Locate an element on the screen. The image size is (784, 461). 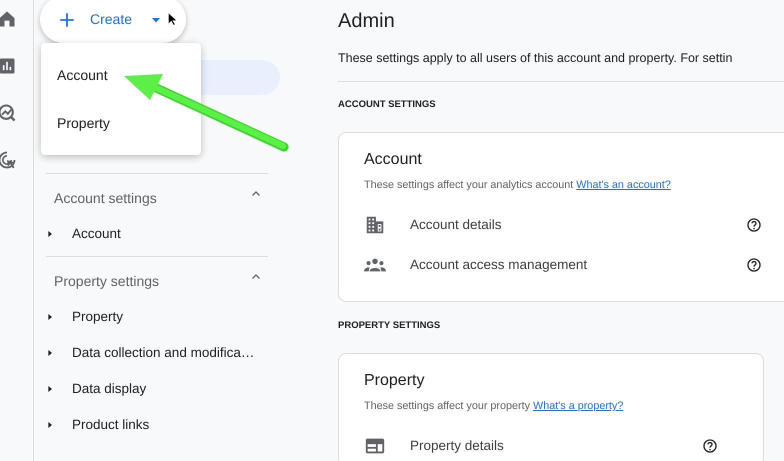
menu-item: Account is located at coordinates (121, 75).